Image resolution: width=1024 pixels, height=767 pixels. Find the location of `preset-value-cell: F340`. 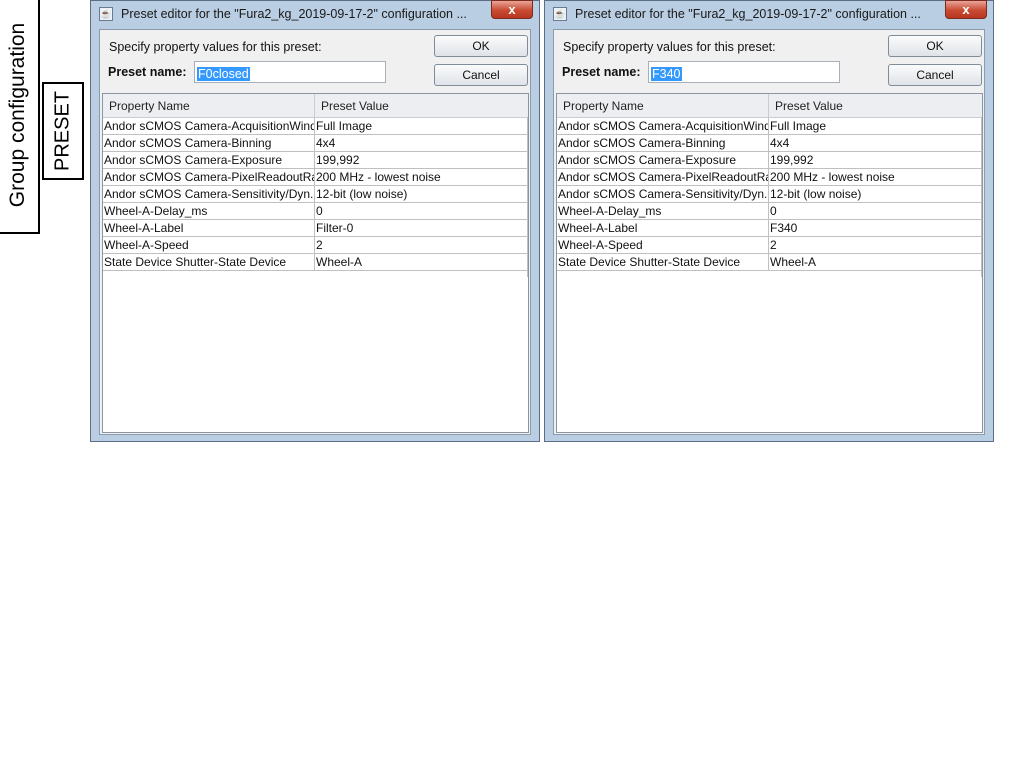

preset-value-cell: F340 is located at coordinates (874, 228).